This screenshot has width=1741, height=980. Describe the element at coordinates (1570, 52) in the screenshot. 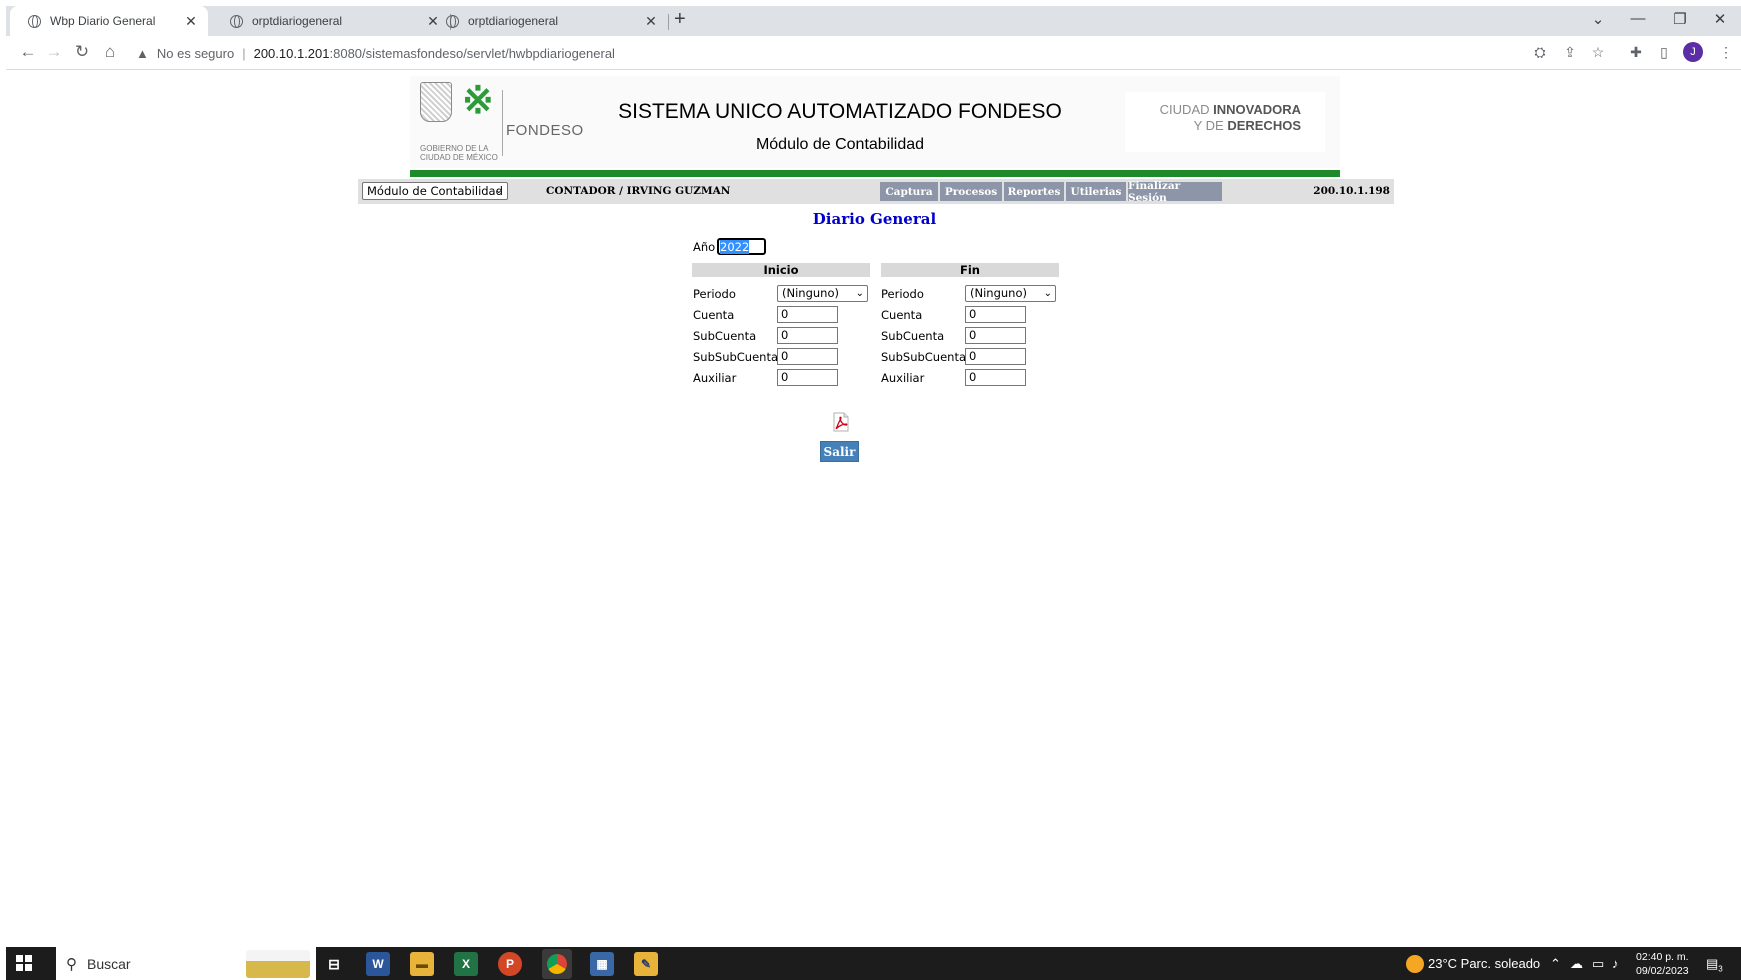

I see `share-icon: ⇪` at that location.